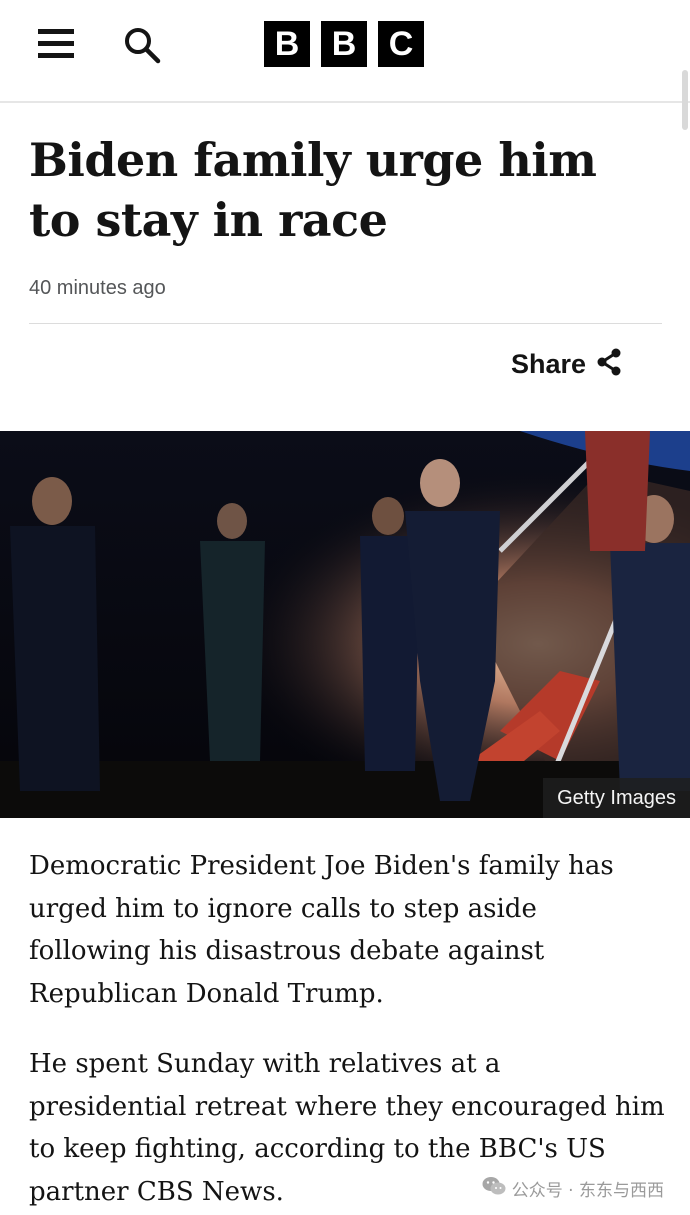  Describe the element at coordinates (548, 363) in the screenshot. I see `share-label: Share` at that location.